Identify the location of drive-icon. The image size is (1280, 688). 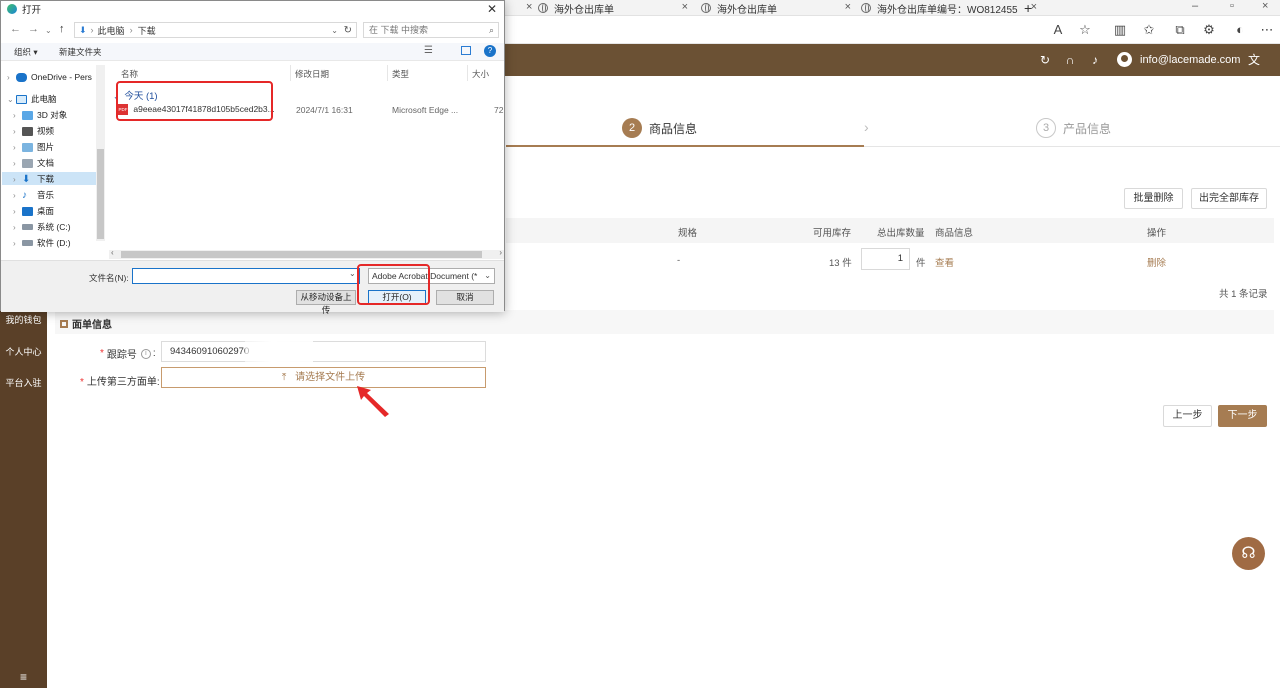
(27, 227).